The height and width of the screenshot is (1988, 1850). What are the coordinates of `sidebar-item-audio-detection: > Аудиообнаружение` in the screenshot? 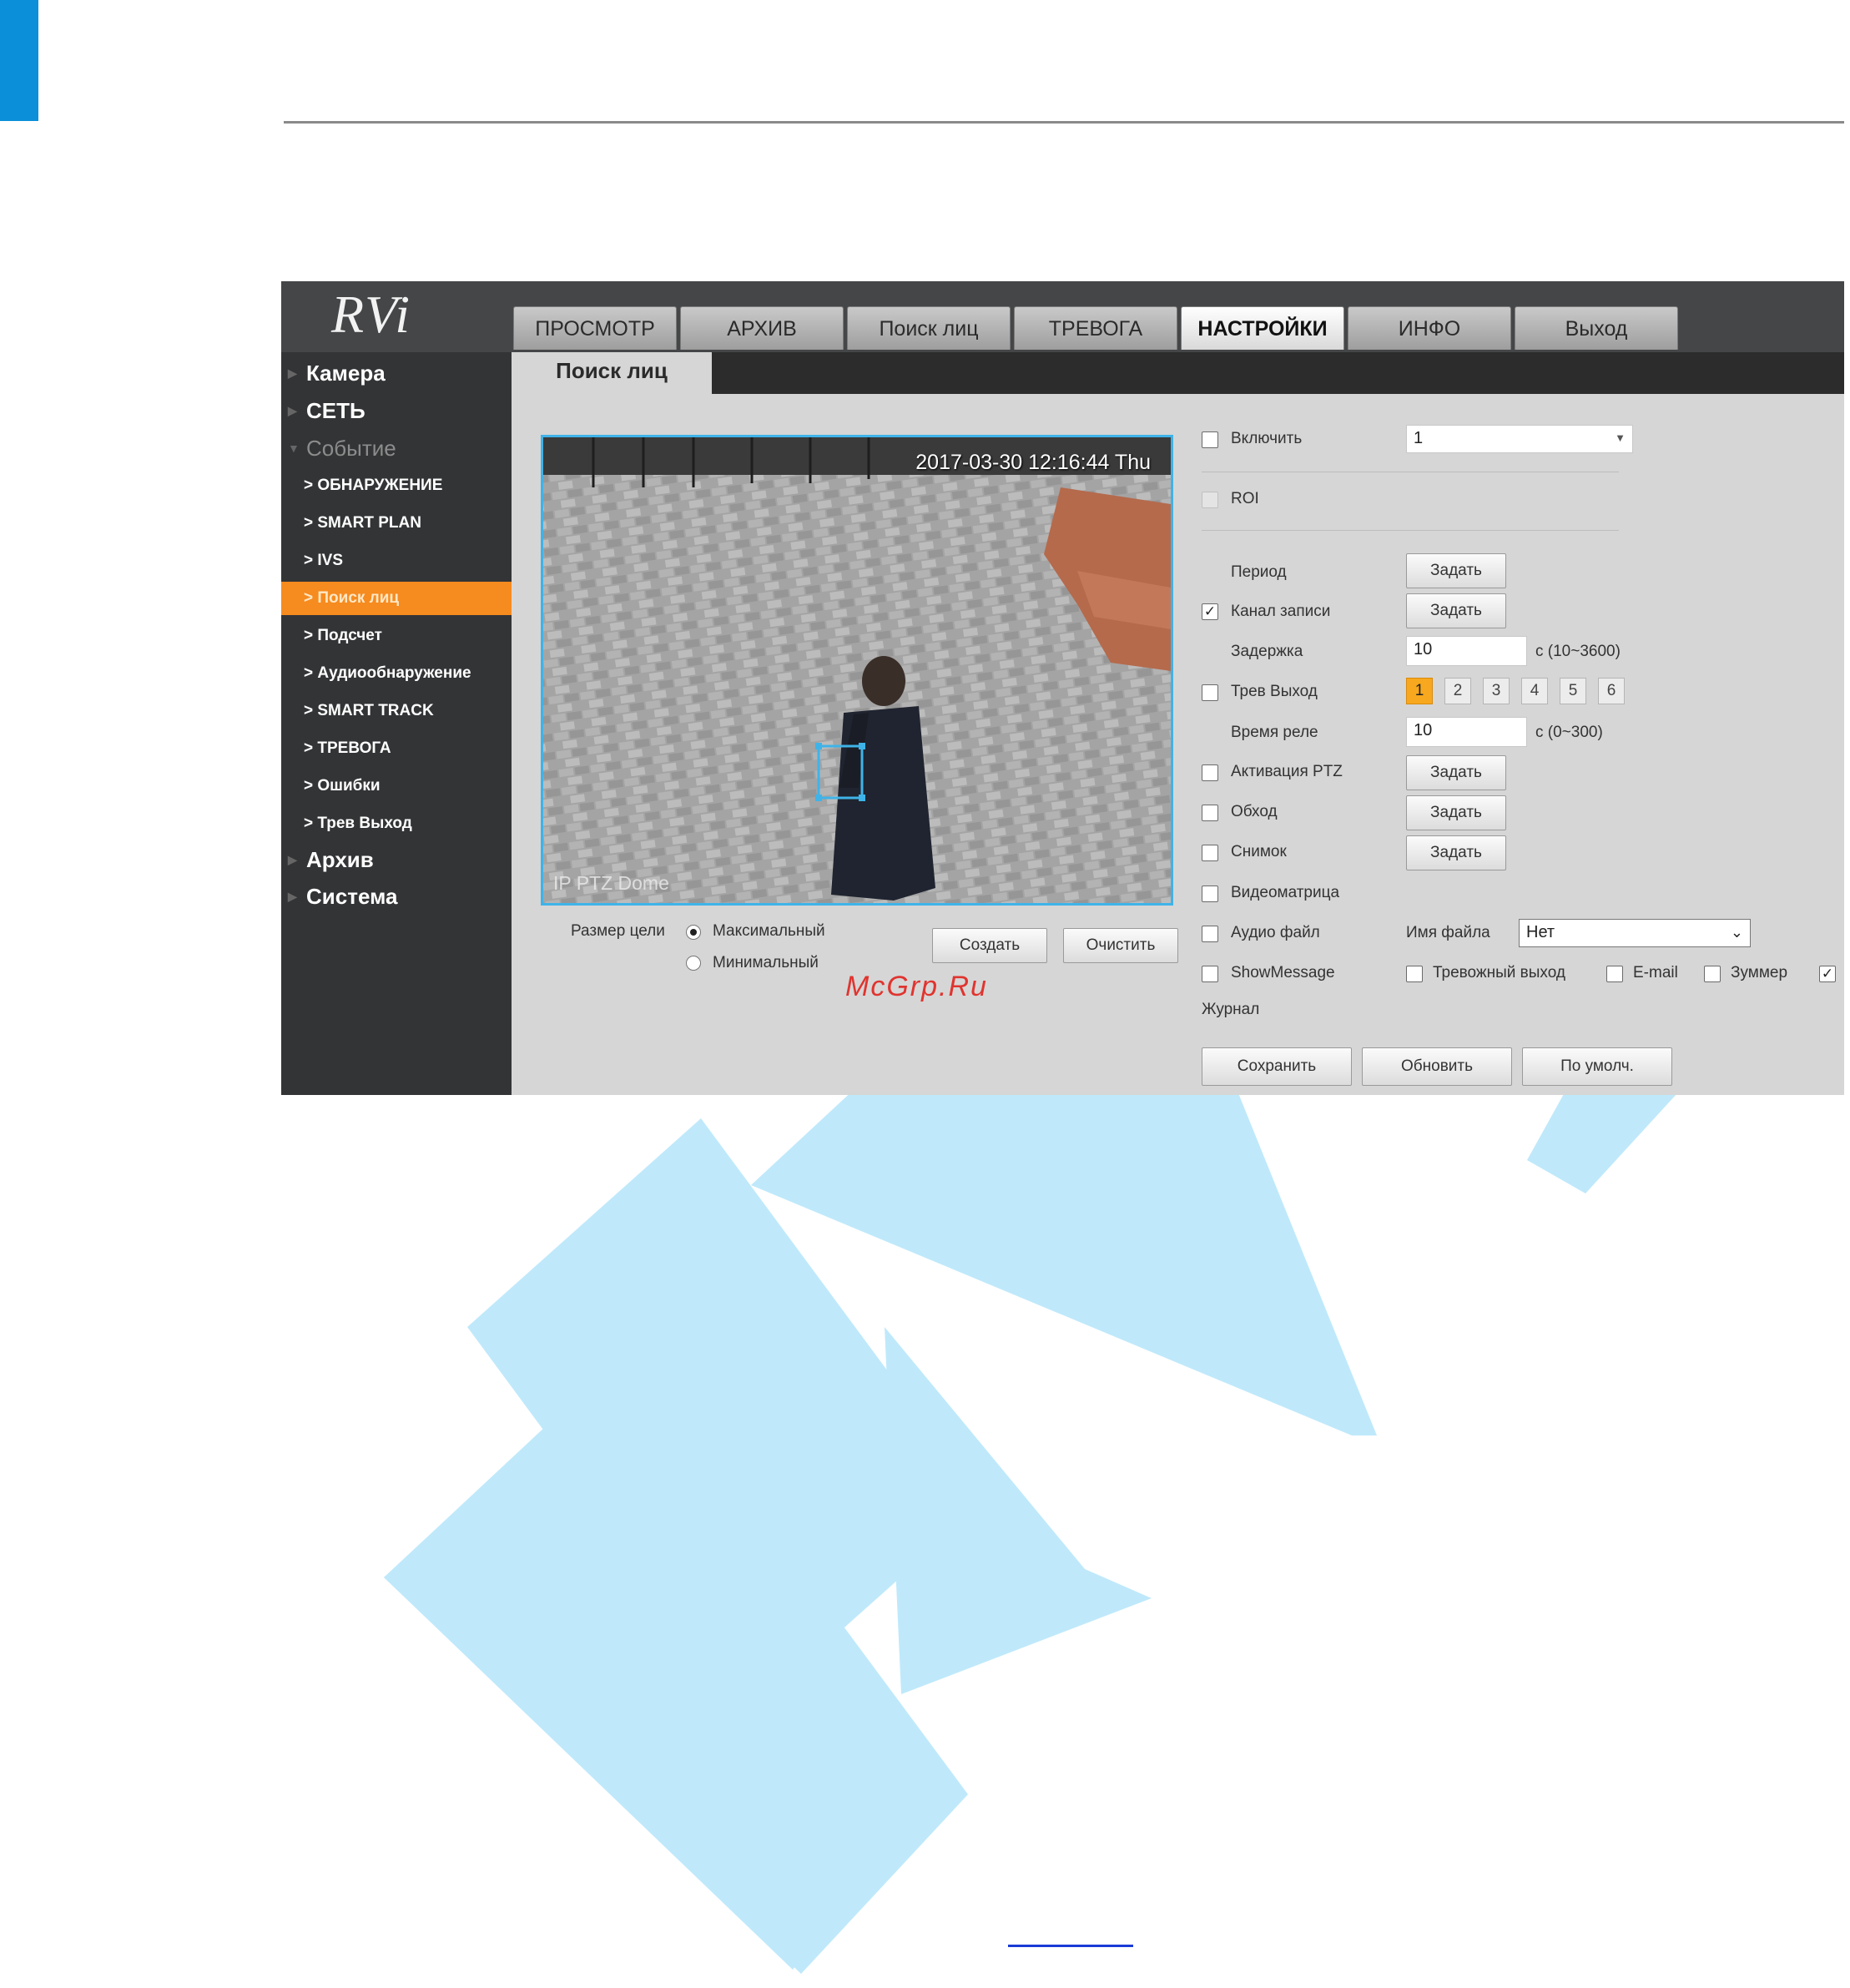 It's located at (396, 673).